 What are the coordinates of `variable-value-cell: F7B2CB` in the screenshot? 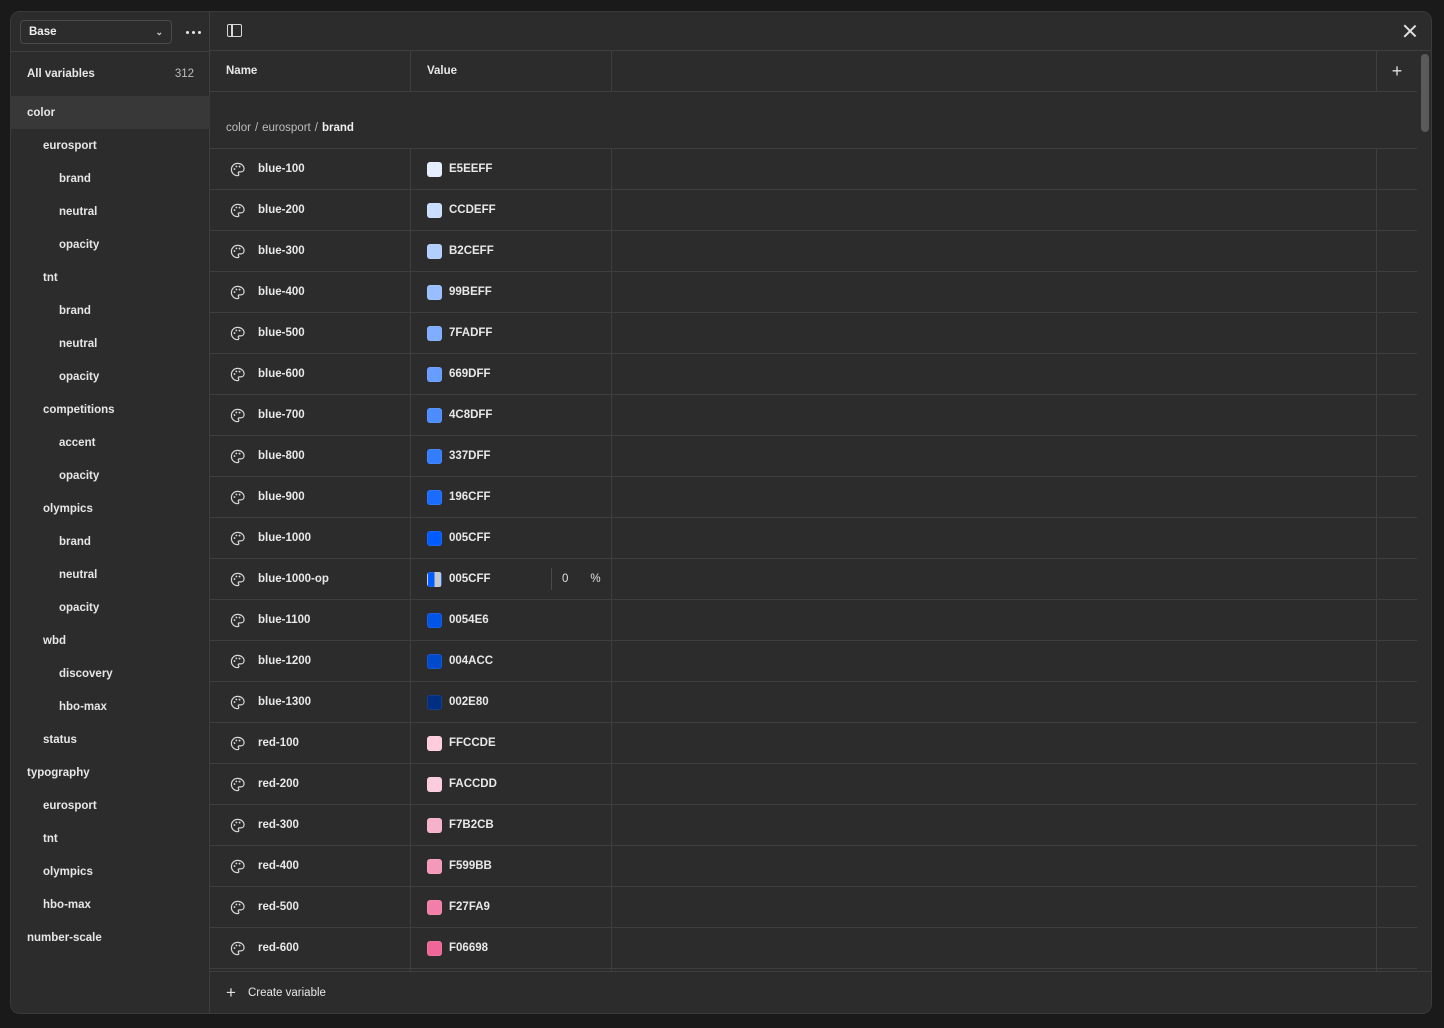 It's located at (511, 825).